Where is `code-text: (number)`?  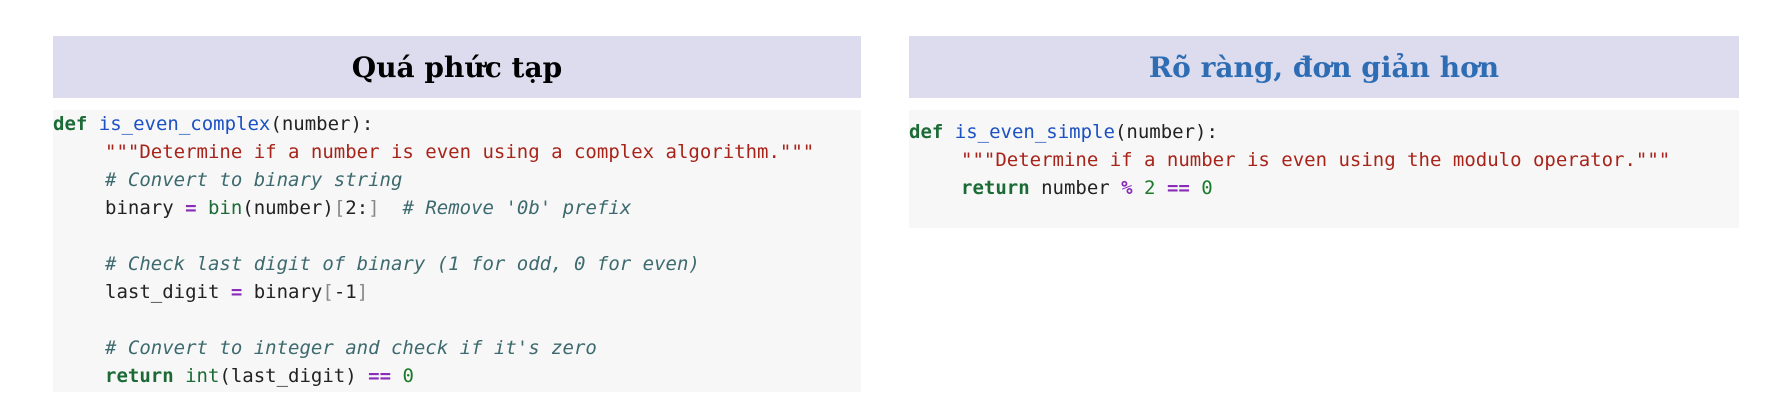 code-text: (number) is located at coordinates (288, 208).